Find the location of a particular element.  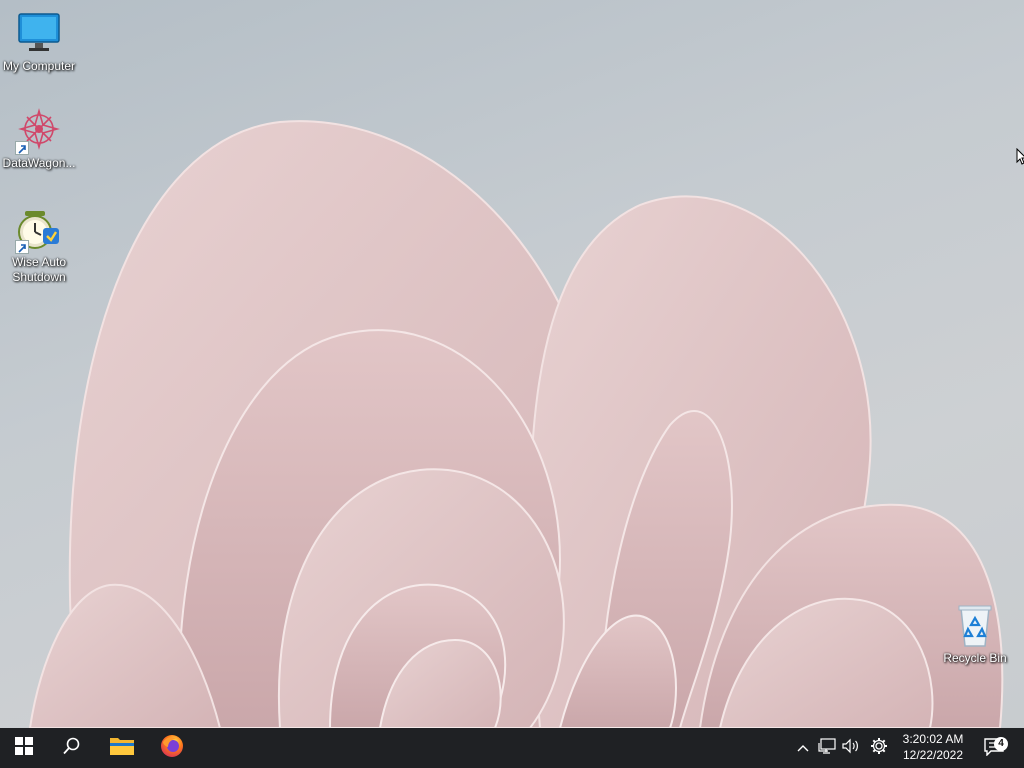

gear-icon is located at coordinates (879, 748).